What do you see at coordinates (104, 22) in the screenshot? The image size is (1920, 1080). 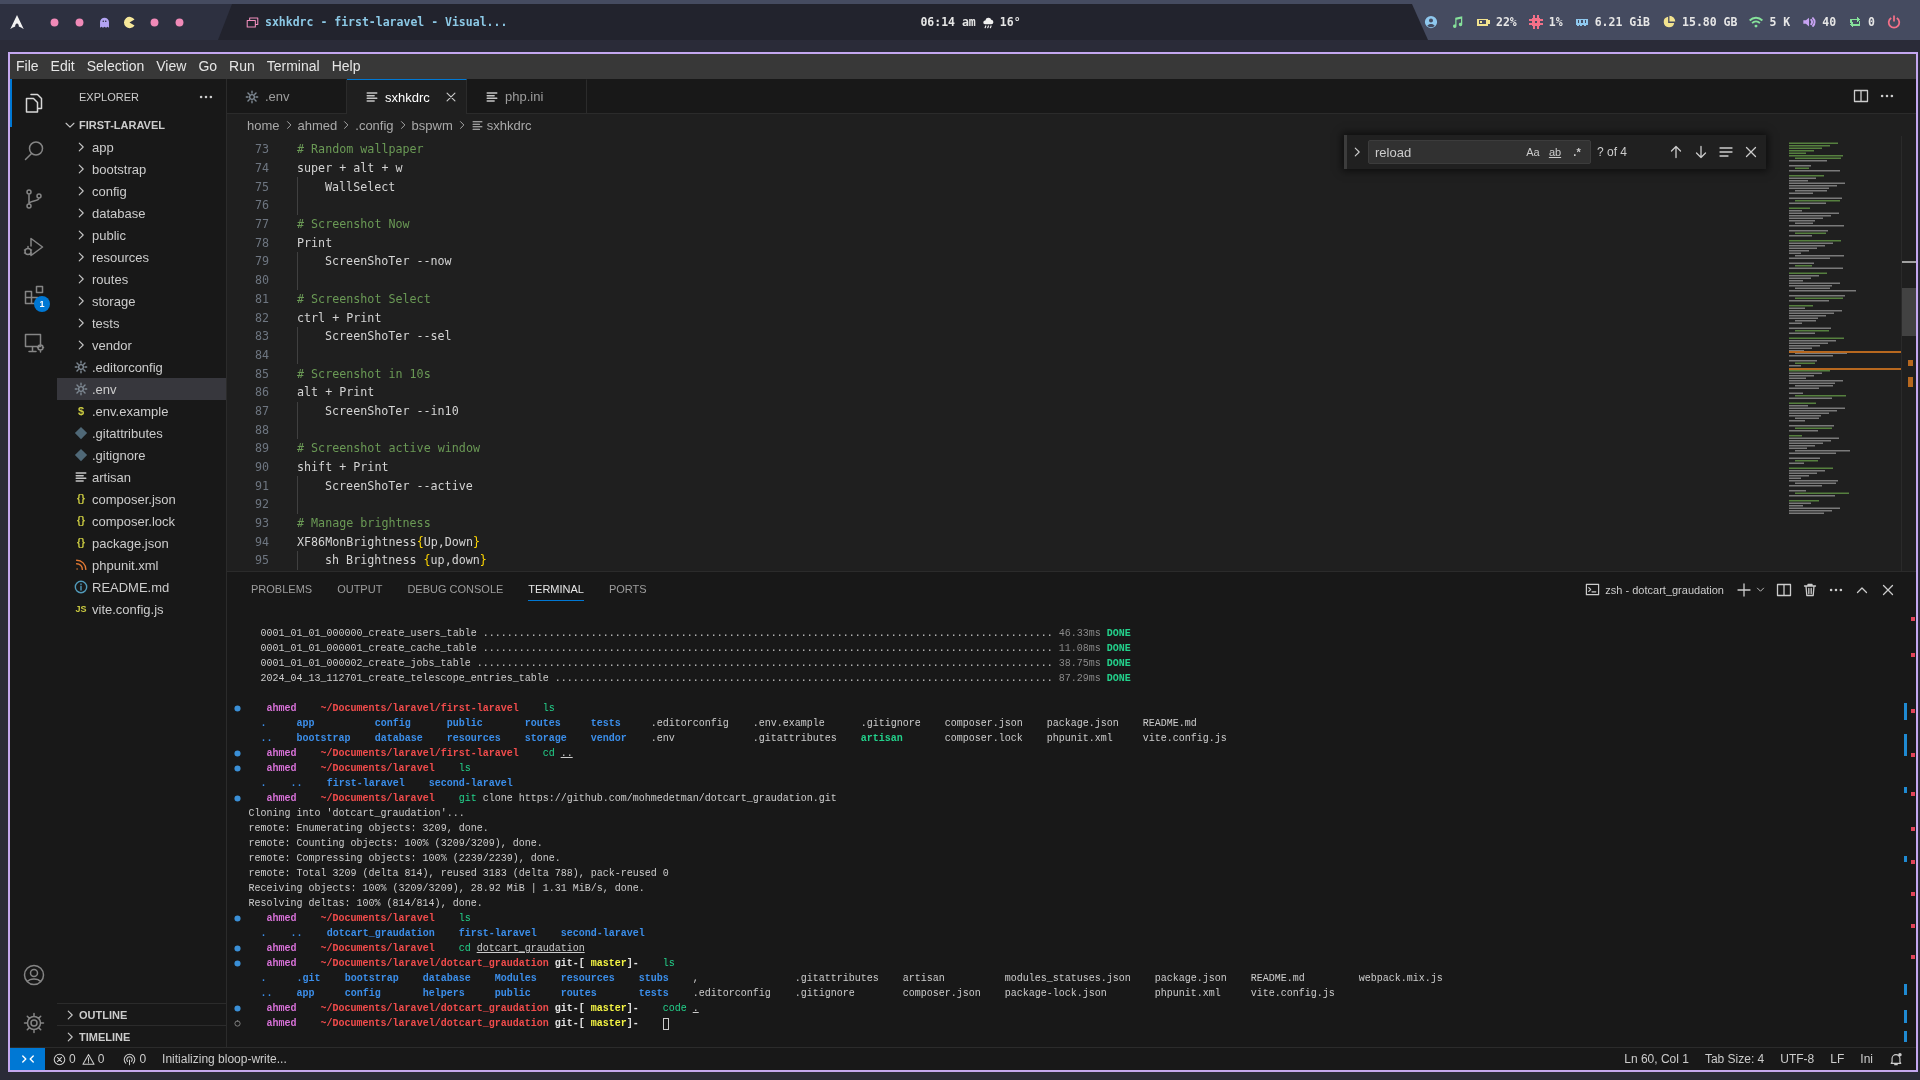 I see `ghost-icon` at bounding box center [104, 22].